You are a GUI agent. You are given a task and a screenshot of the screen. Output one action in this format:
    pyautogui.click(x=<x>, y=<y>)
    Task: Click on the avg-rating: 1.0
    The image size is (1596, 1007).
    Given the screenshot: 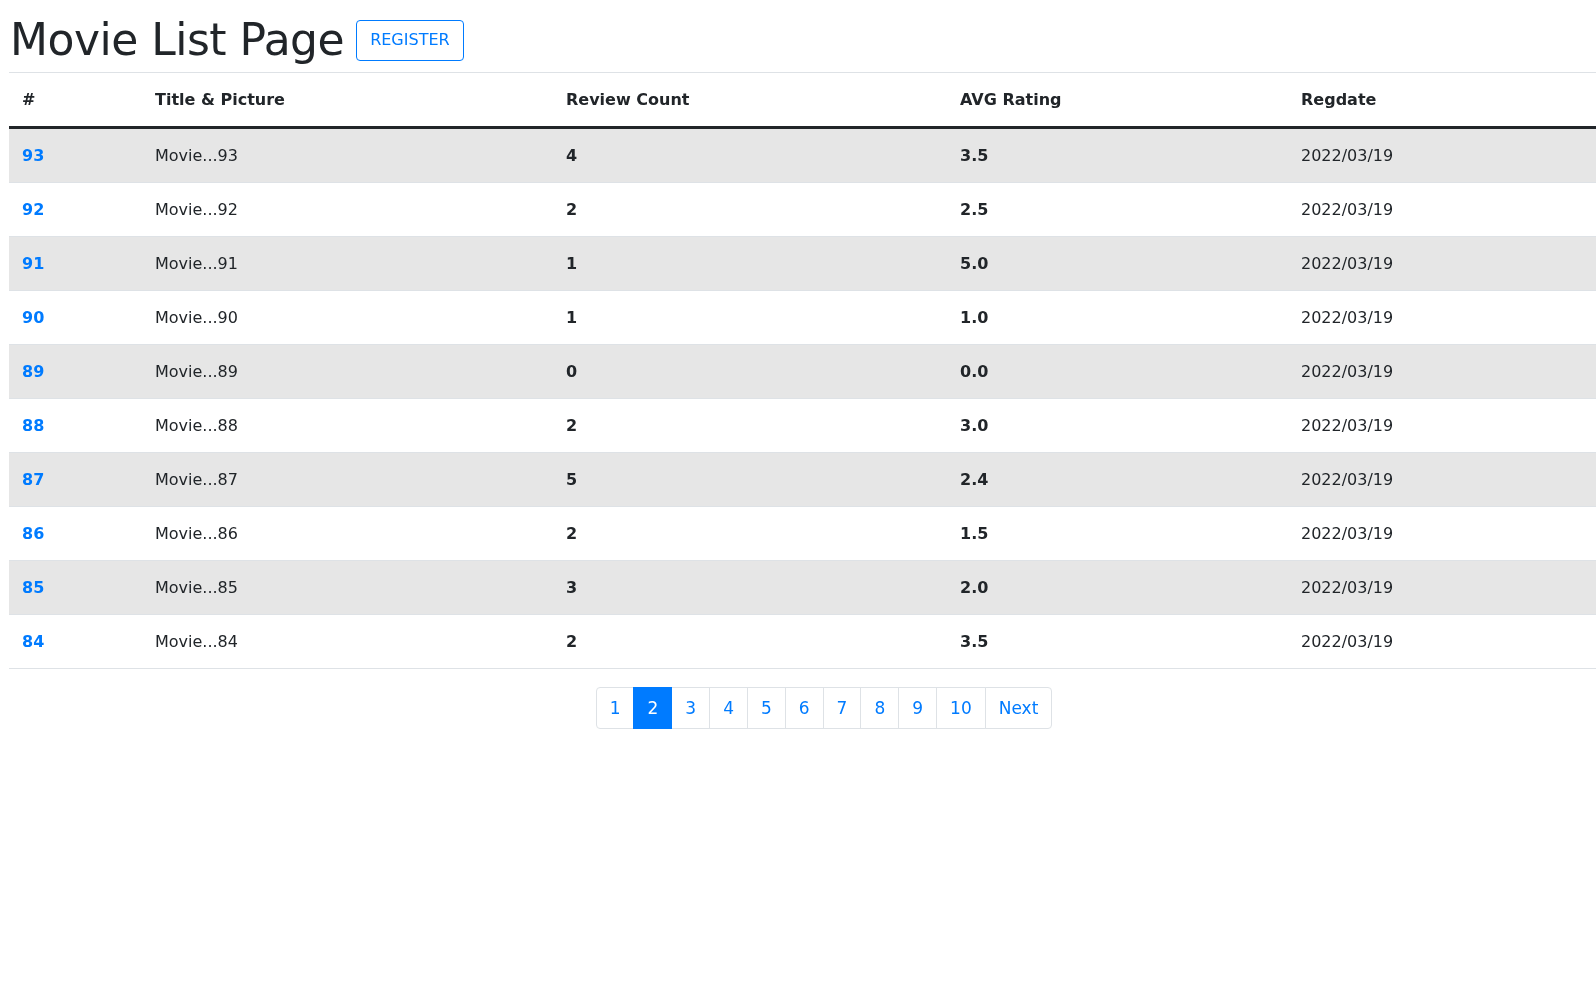 What is the action you would take?
    pyautogui.click(x=974, y=318)
    